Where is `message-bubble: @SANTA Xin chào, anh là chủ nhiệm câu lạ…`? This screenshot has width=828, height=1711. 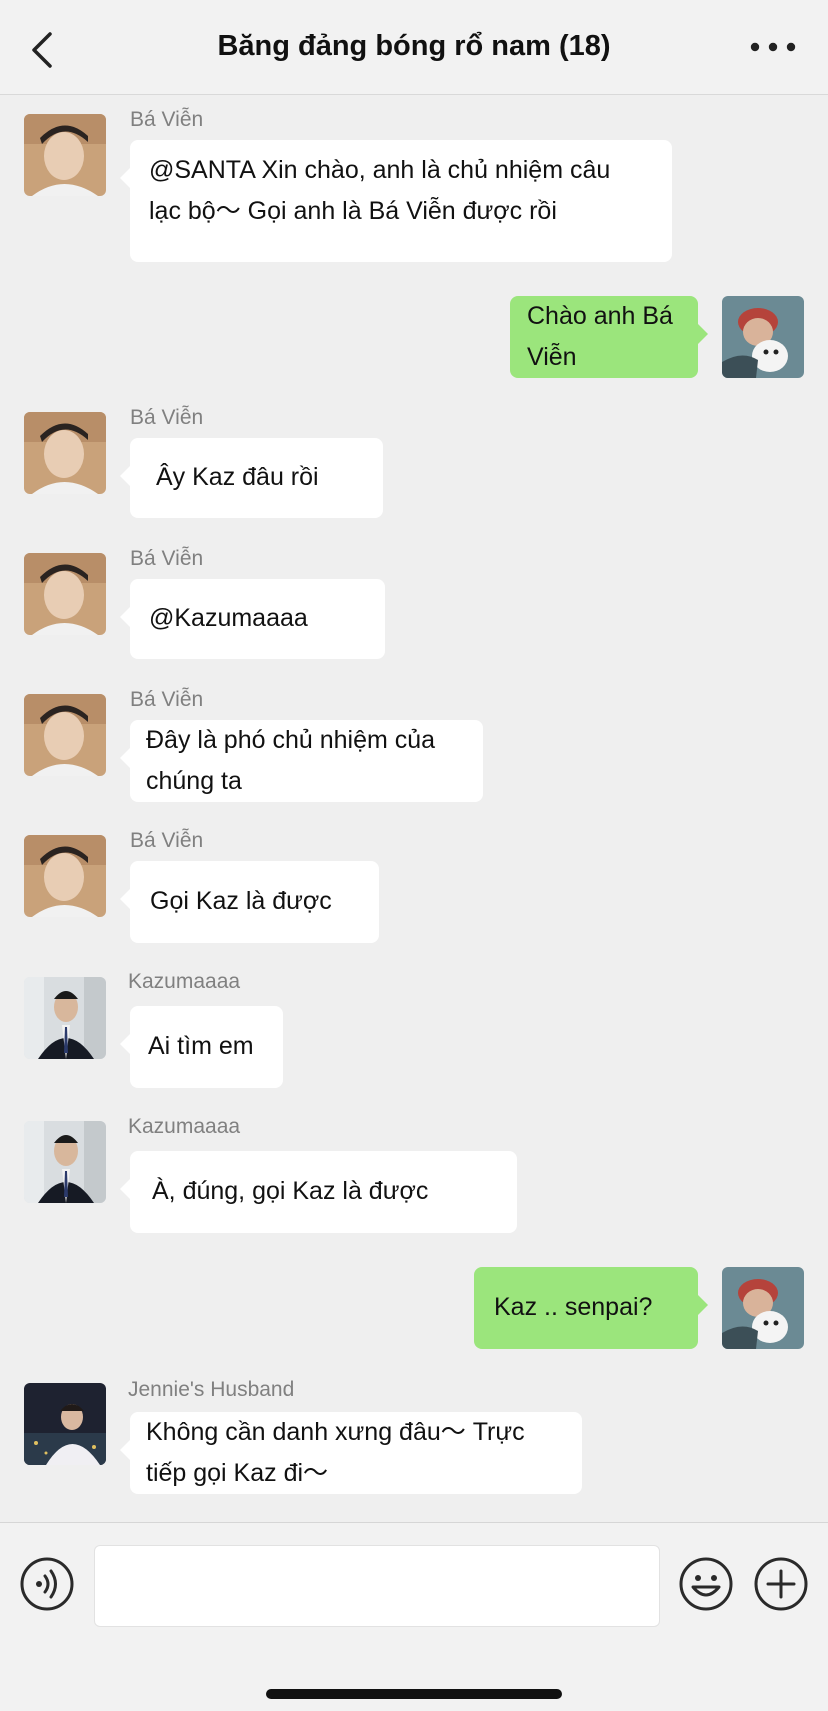 message-bubble: @SANTA Xin chào, anh là chủ nhiệm câu lạ… is located at coordinates (396, 201).